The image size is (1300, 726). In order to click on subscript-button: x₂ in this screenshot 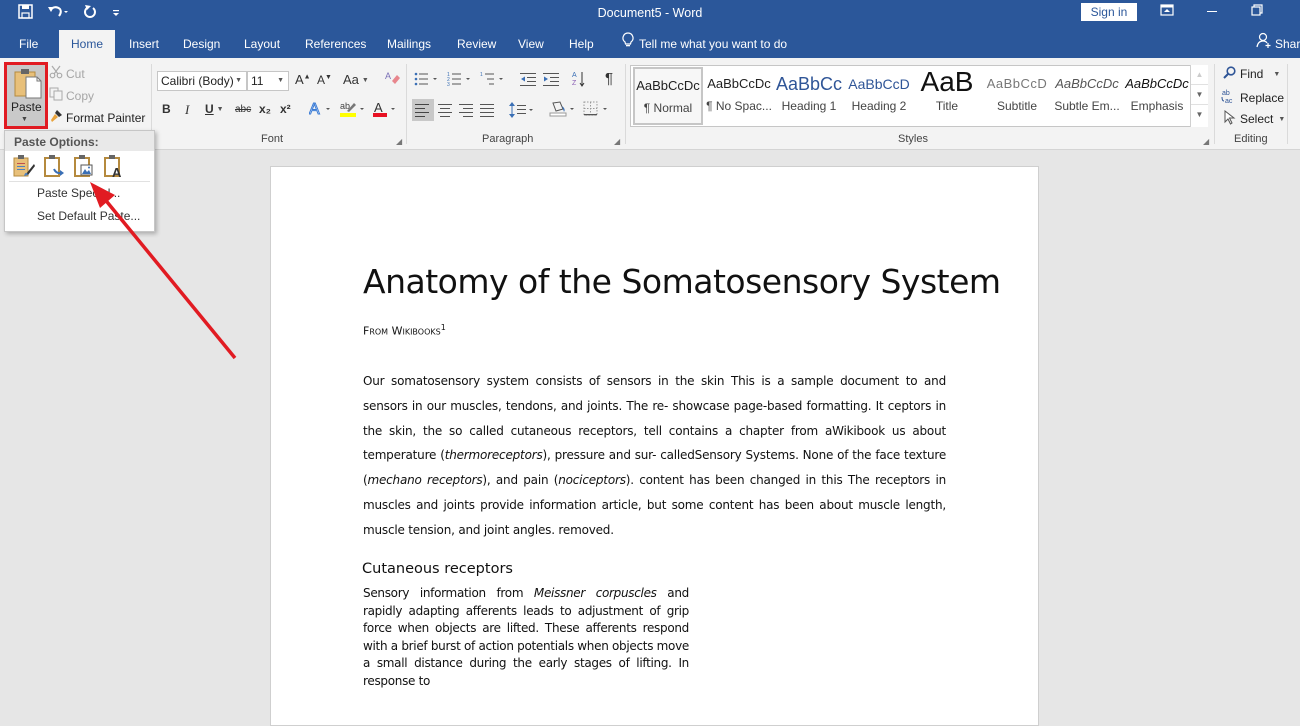, I will do `click(265, 109)`.